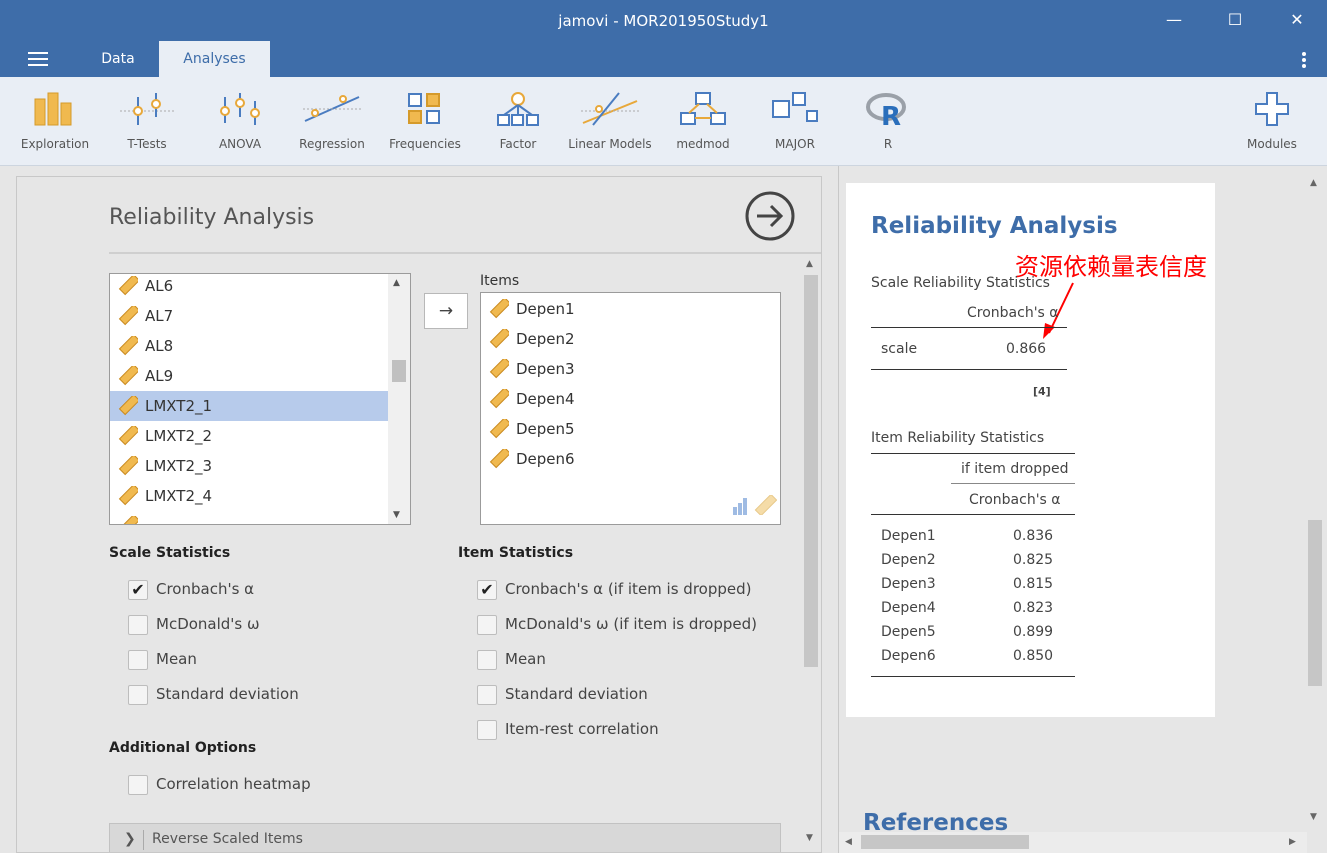  I want to click on major-icon, so click(795, 107).